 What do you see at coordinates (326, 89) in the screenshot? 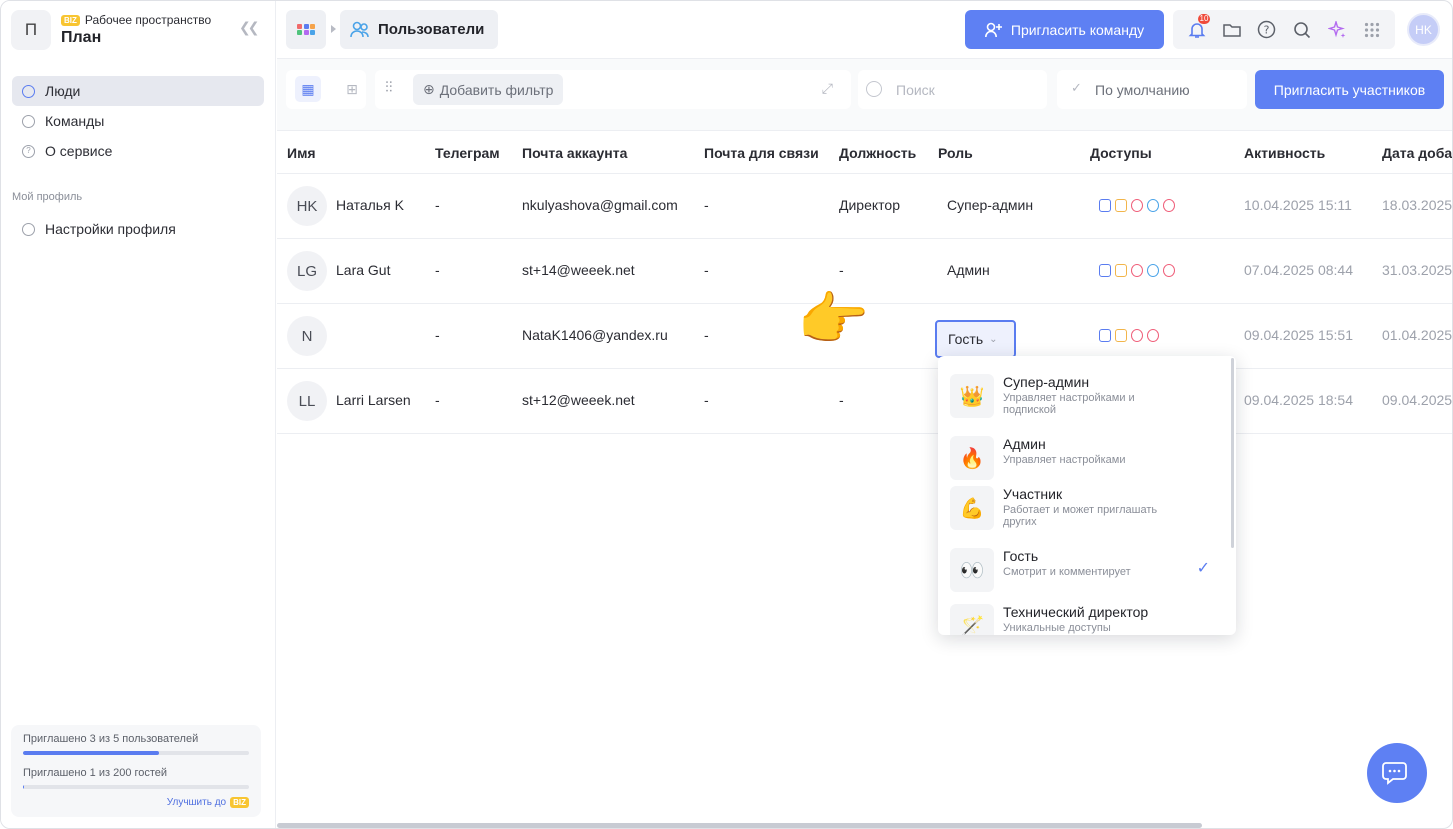
I see `view-switcher: ▦ ⊞` at bounding box center [326, 89].